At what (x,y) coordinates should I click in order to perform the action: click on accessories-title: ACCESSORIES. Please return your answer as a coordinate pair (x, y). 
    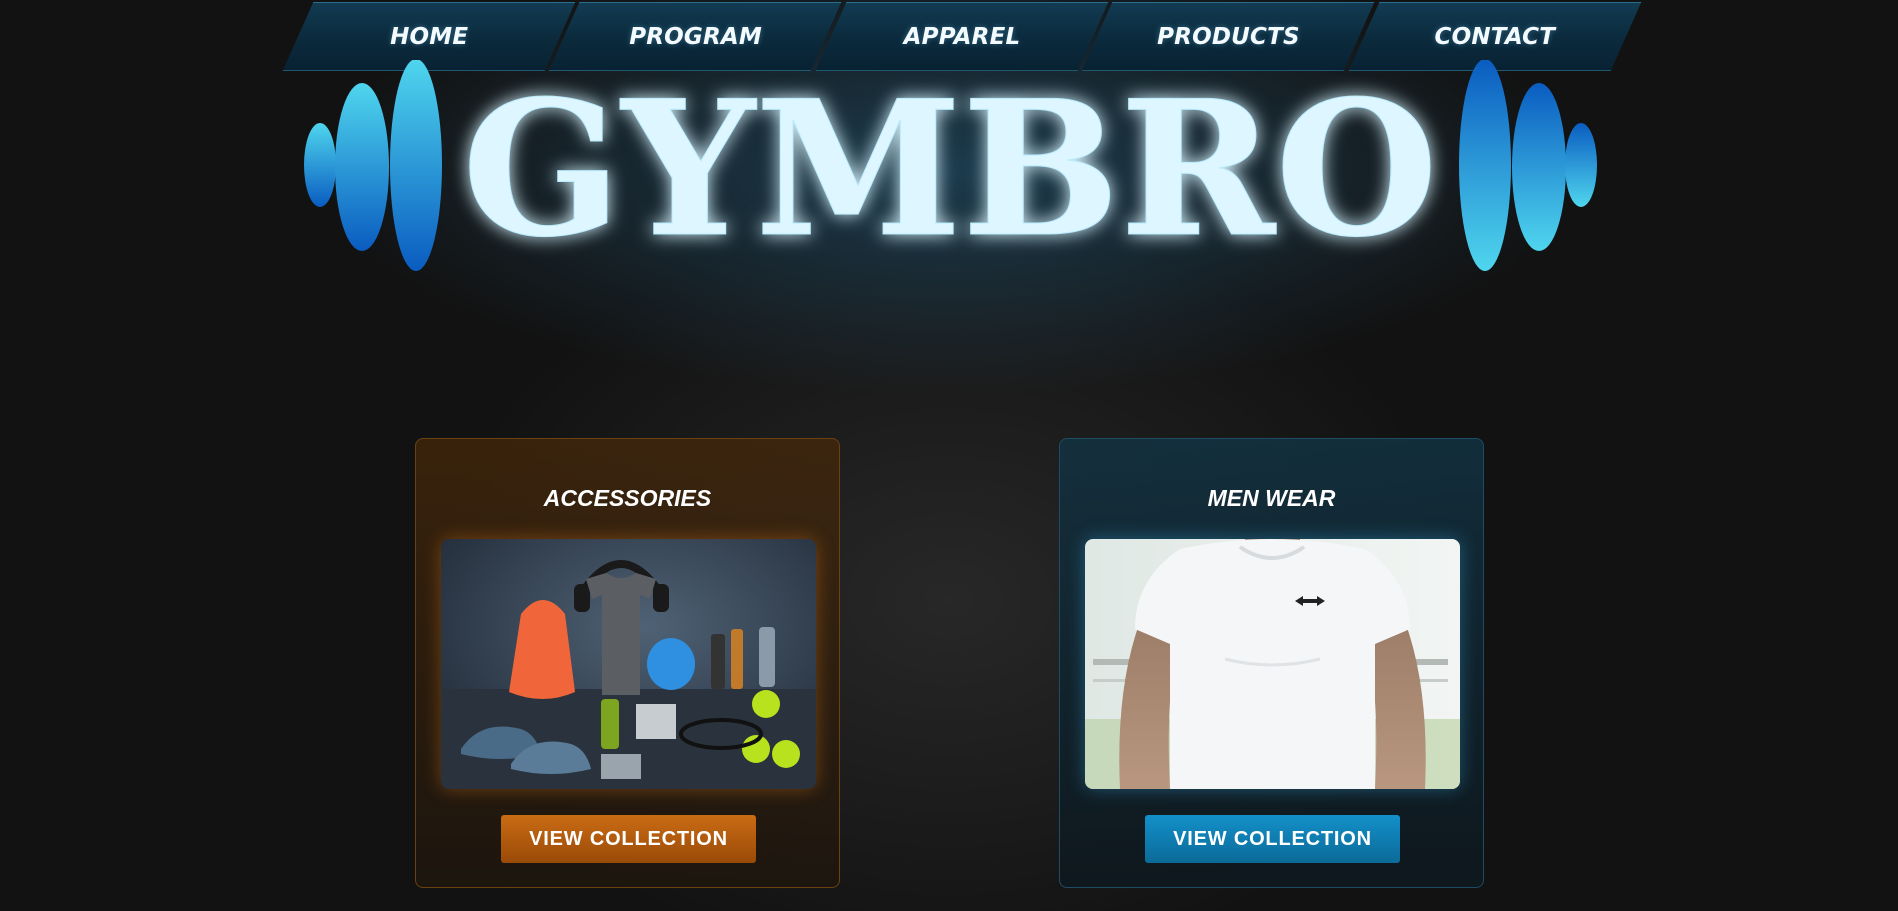
    Looking at the image, I should click on (627, 498).